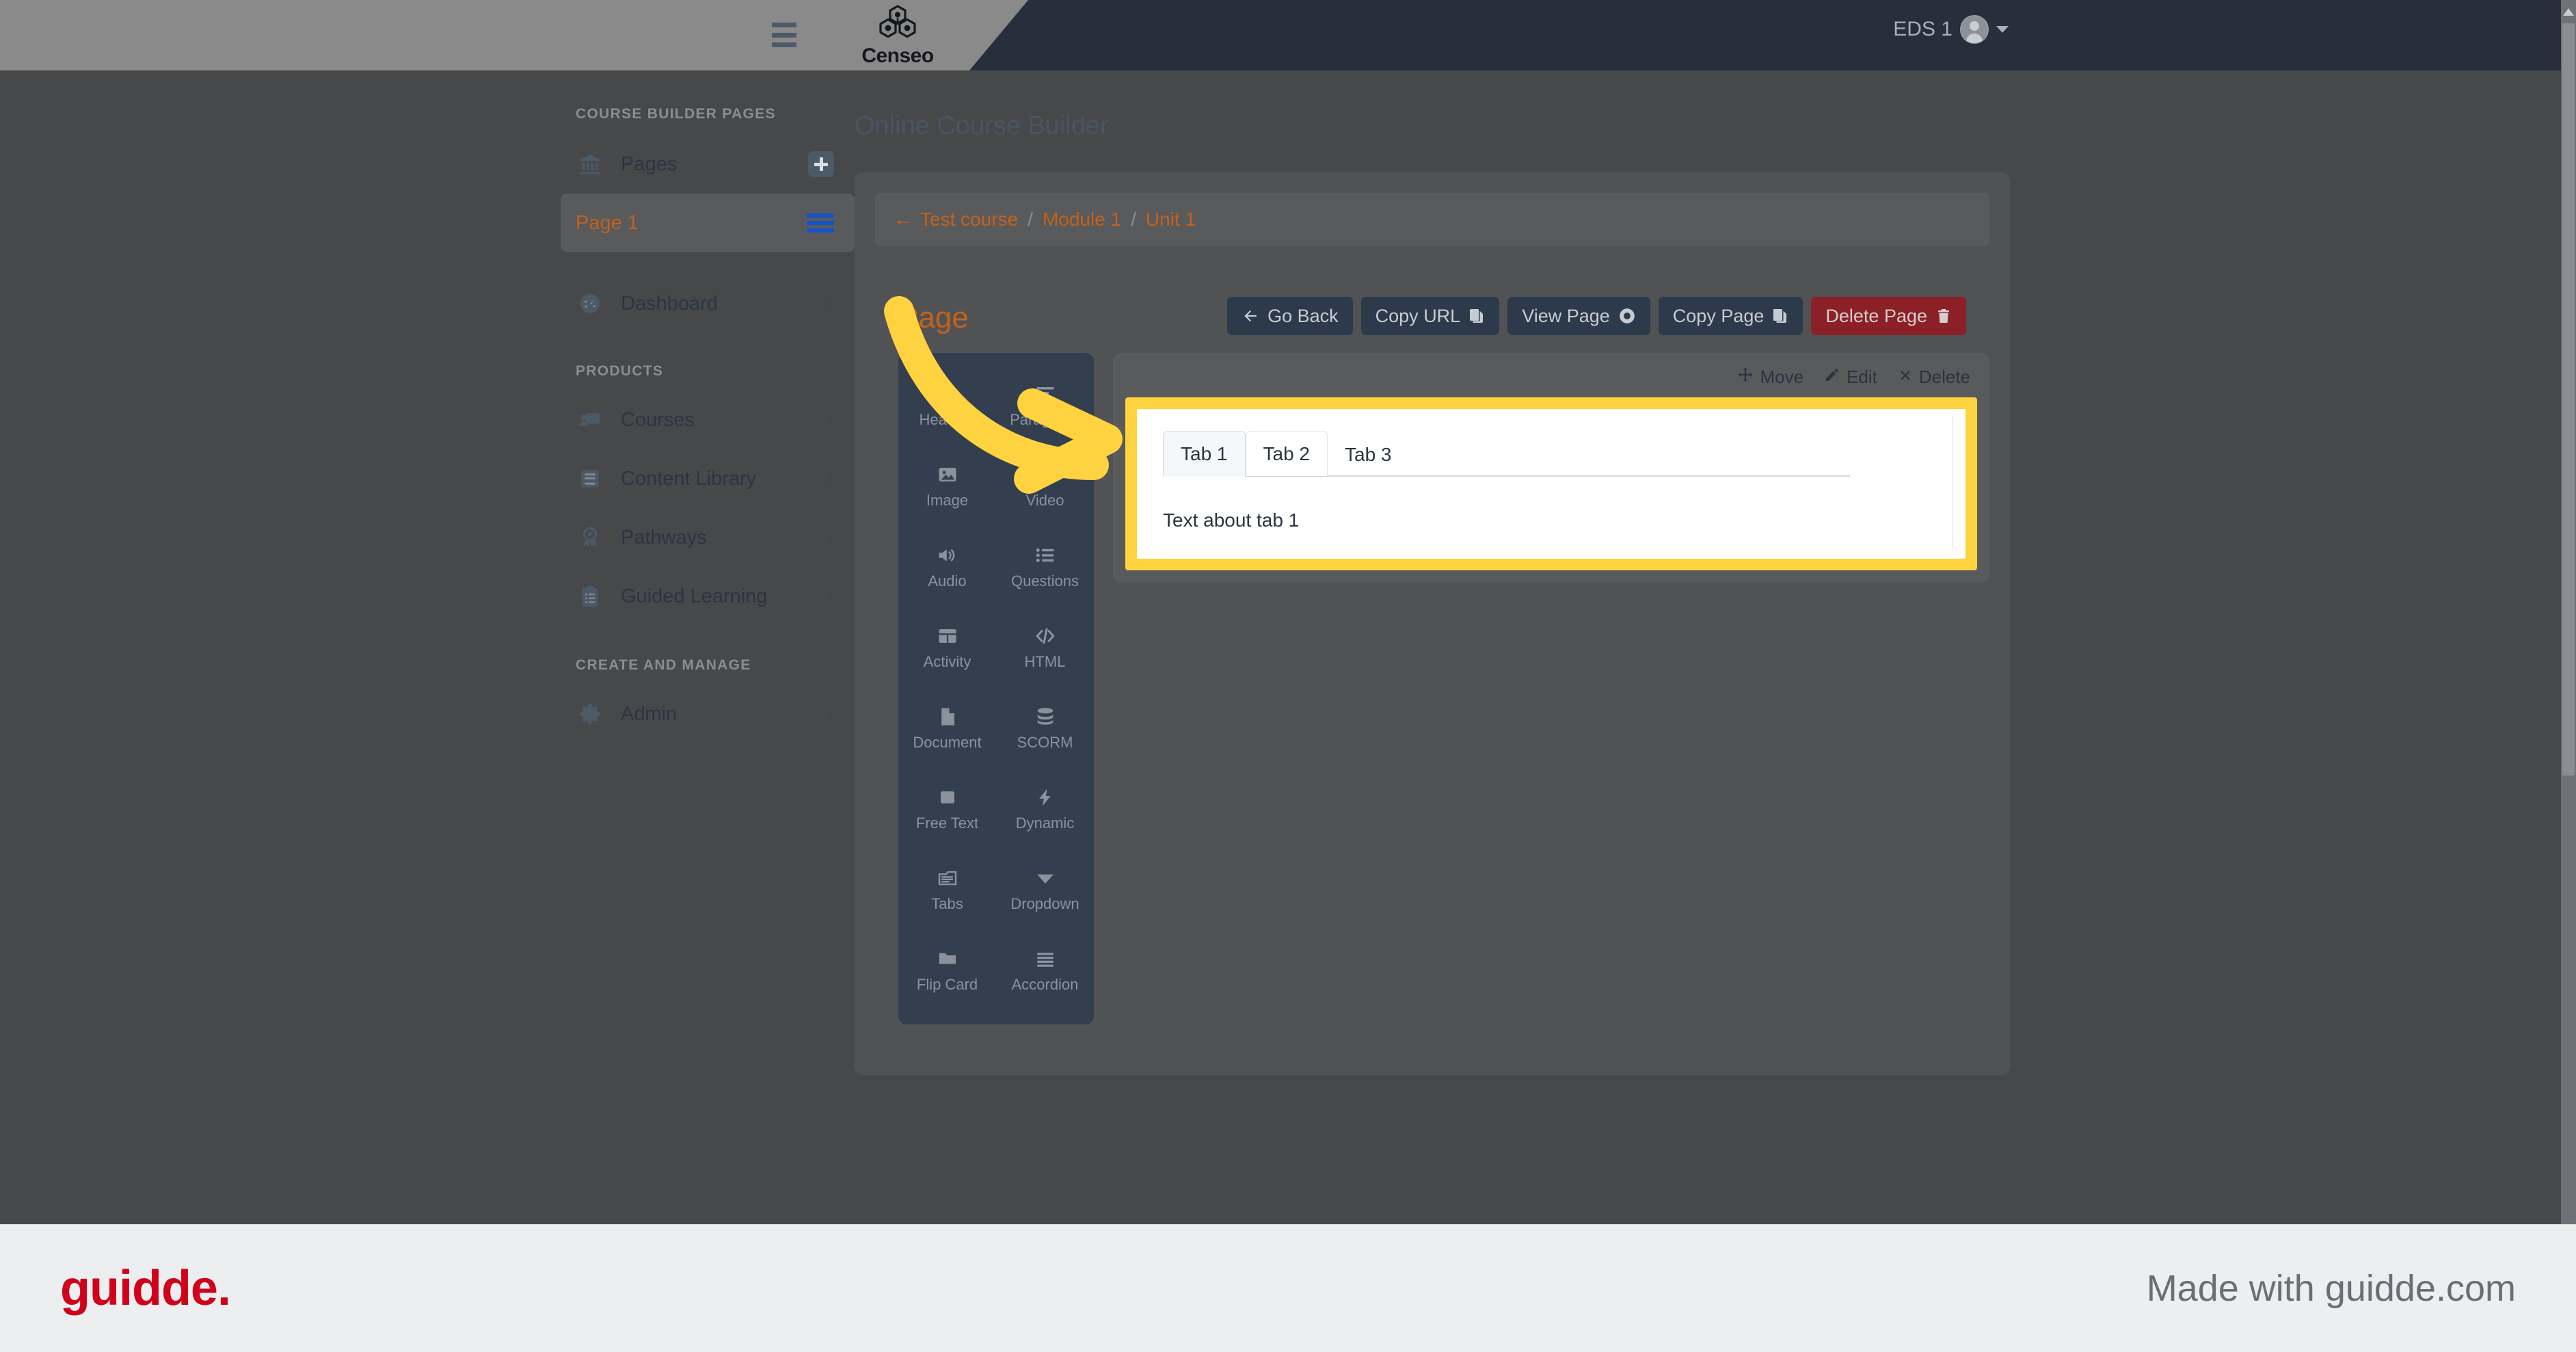  I want to click on button-label: Copy URL, so click(1418, 315).